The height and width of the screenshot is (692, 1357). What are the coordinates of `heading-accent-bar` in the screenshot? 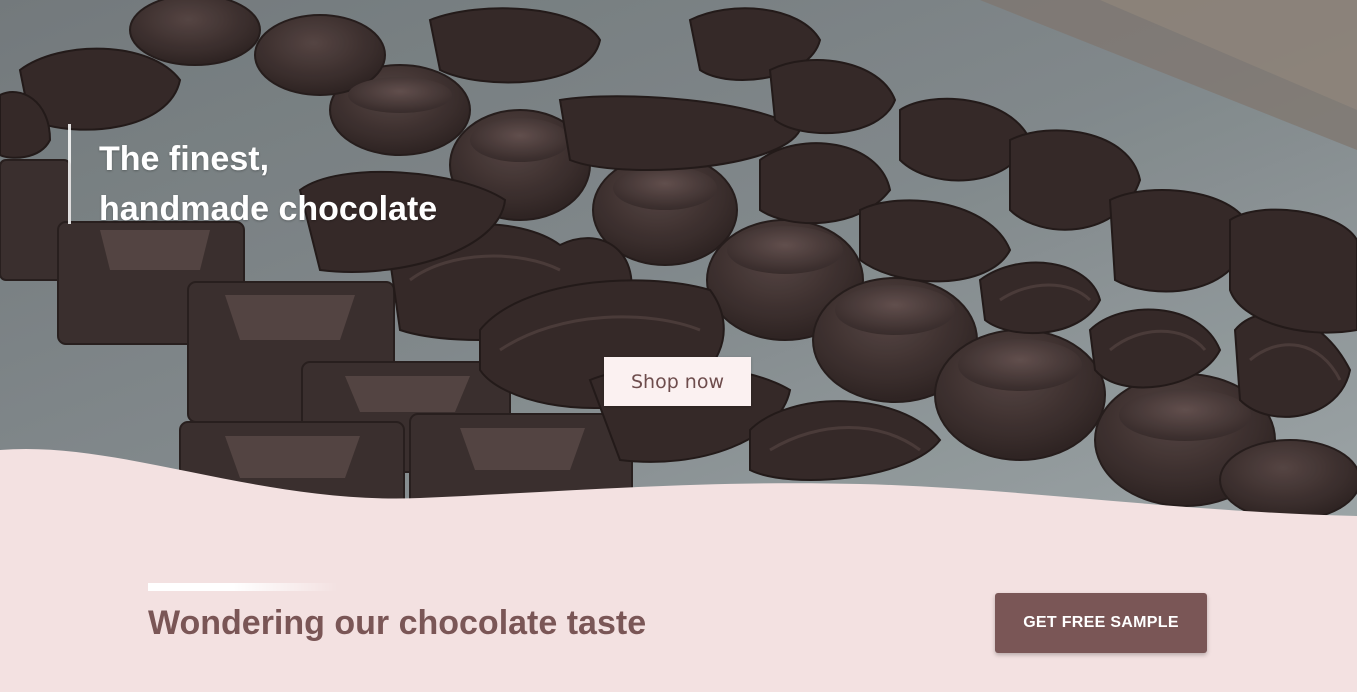 It's located at (243, 587).